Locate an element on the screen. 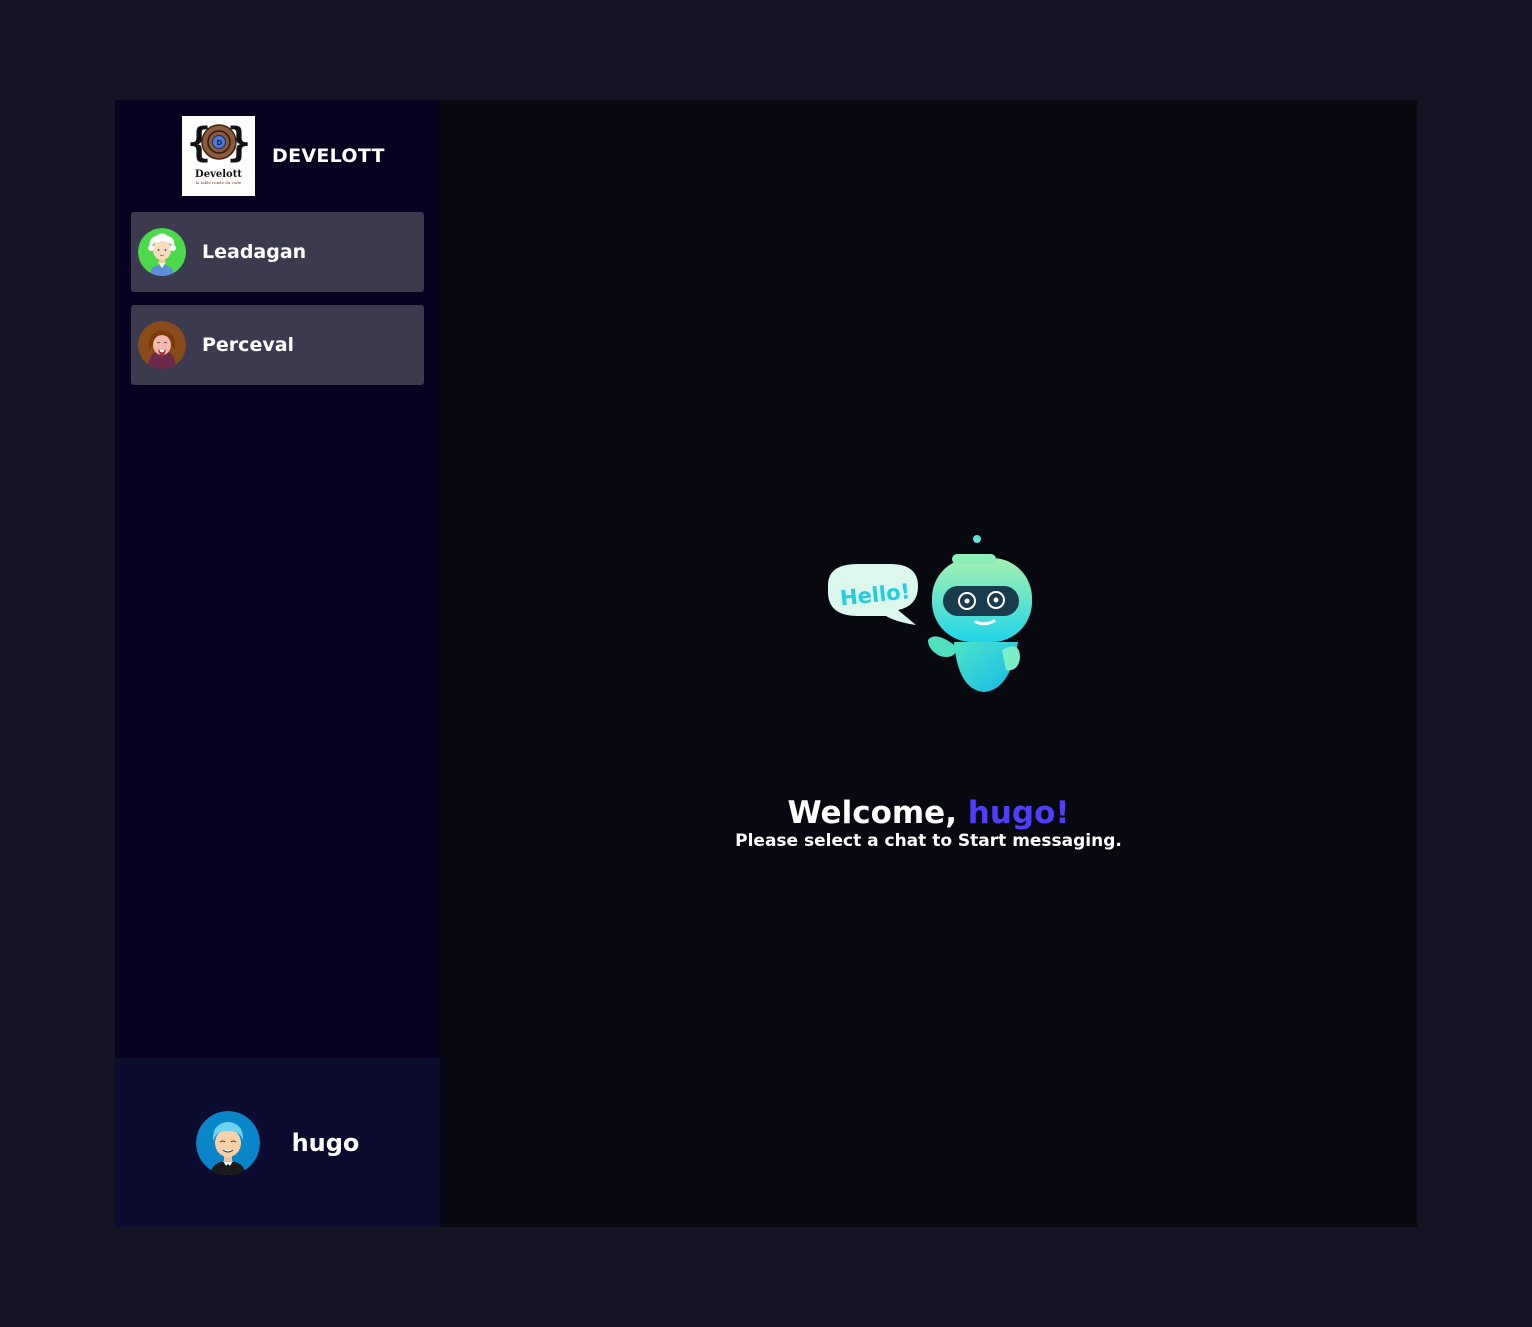 The height and width of the screenshot is (1327, 1532). avatar-blue-haired-man-icon is located at coordinates (227, 1142).